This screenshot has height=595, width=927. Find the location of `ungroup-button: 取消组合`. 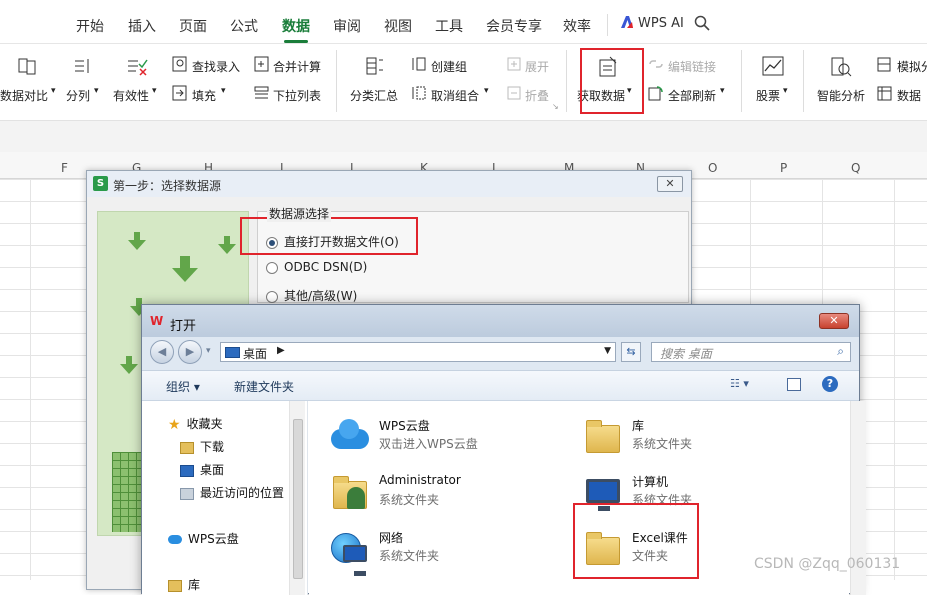

ungroup-button: 取消组合 is located at coordinates (455, 95).